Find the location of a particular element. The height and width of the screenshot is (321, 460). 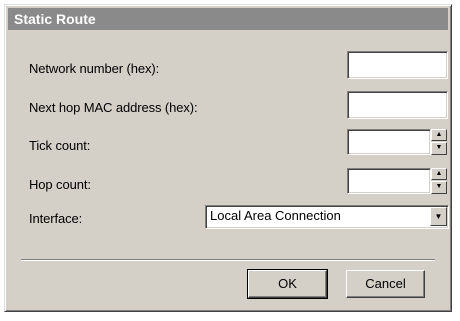

hop-count-label: Hop count: is located at coordinates (60, 184).